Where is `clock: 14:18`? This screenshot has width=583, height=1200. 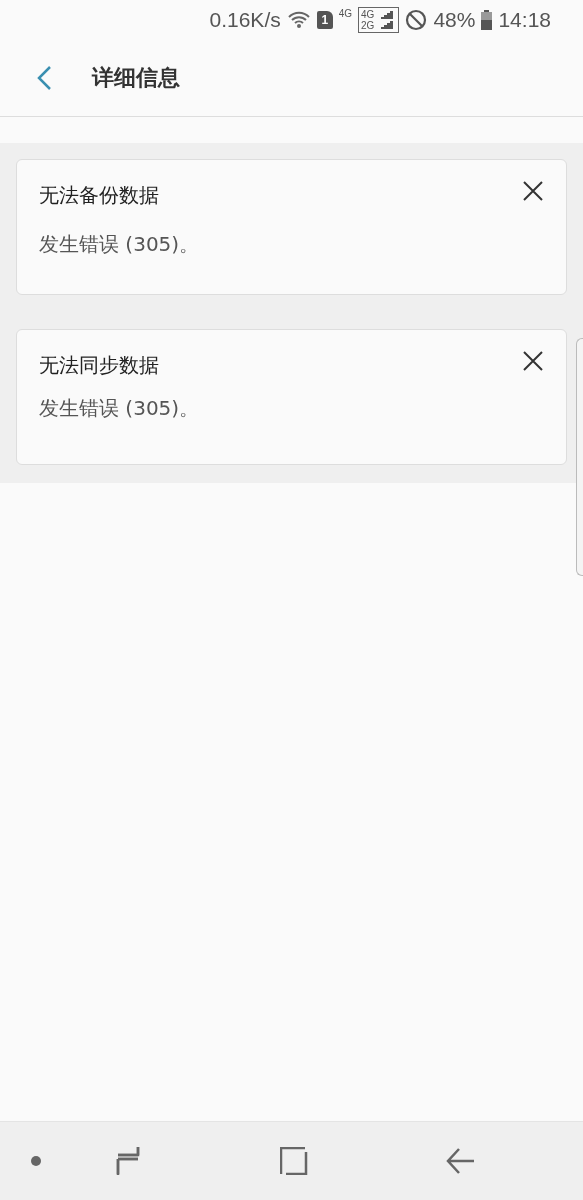 clock: 14:18 is located at coordinates (524, 20).